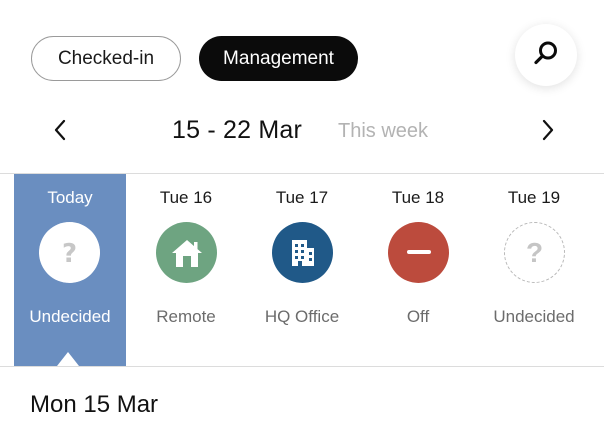 The height and width of the screenshot is (440, 604). I want to click on tab-management: Management, so click(278, 58).